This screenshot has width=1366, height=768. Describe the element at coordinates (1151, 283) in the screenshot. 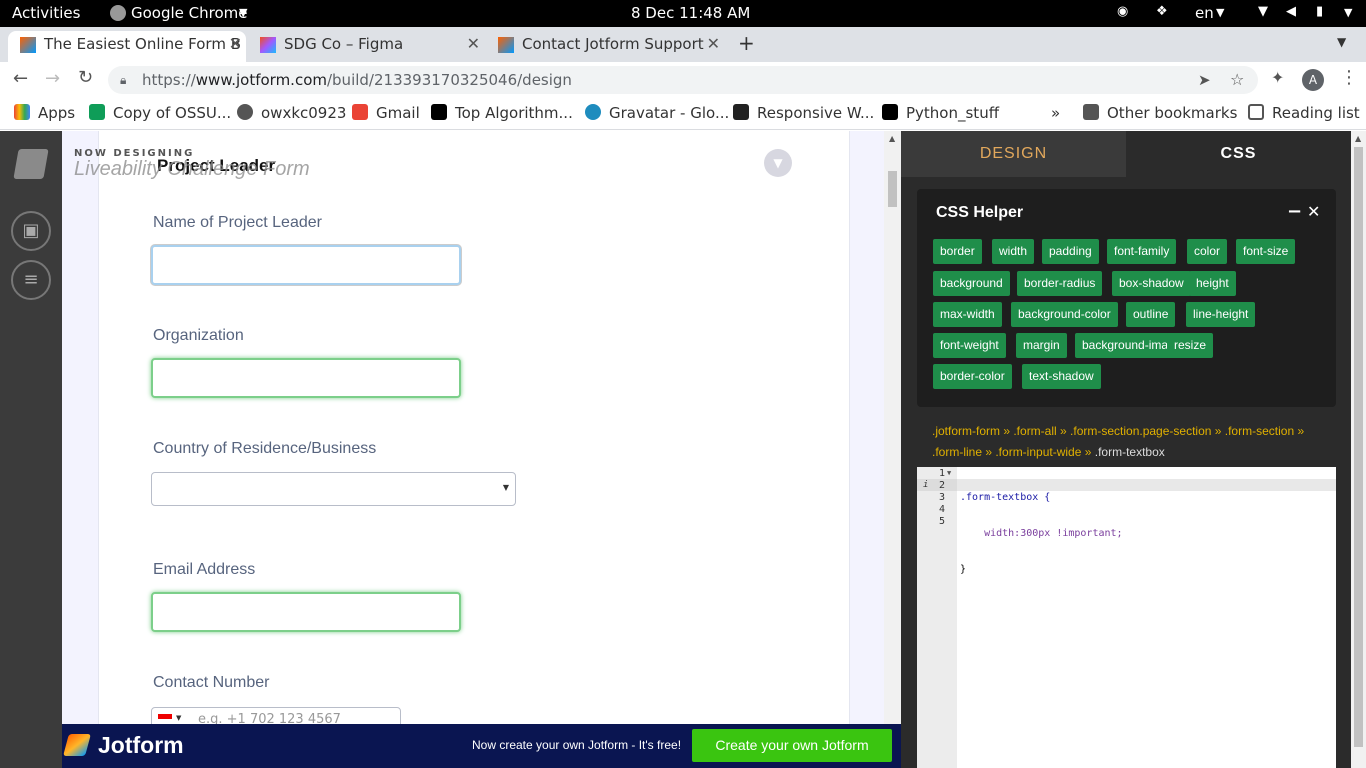

I see `css-chip: box-shadow` at that location.